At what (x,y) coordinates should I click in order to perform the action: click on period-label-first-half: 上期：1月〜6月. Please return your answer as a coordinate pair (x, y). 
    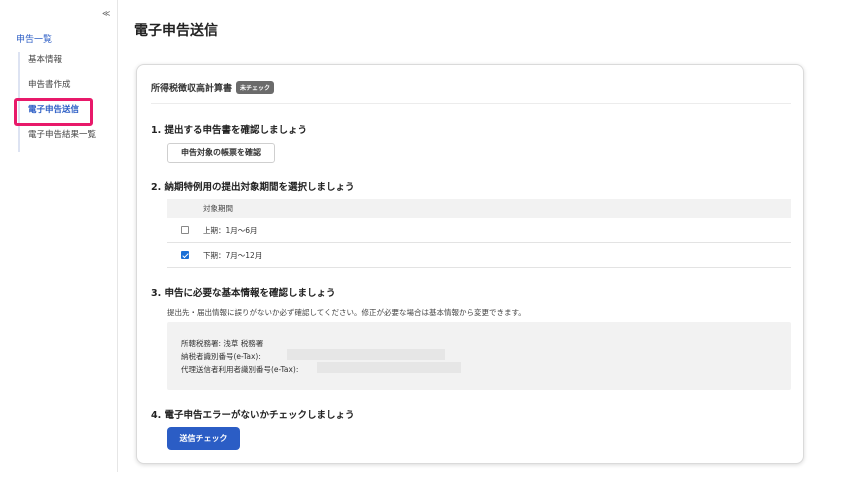
    Looking at the image, I should click on (230, 230).